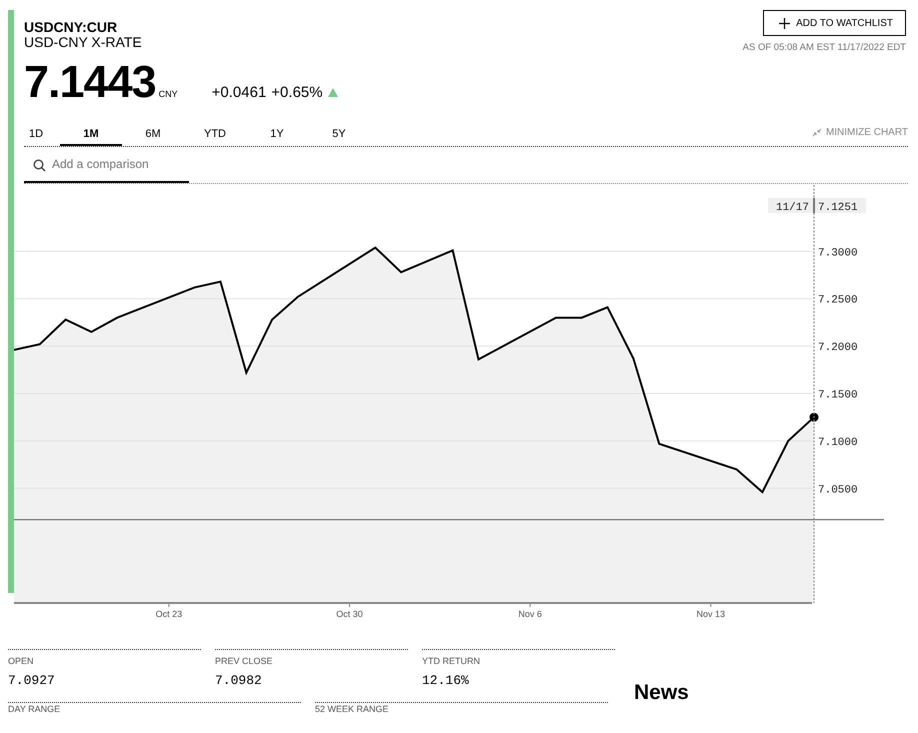 This screenshot has height=733, width=918. Describe the element at coordinates (215, 136) in the screenshot. I see `range-tab: YTD` at that location.